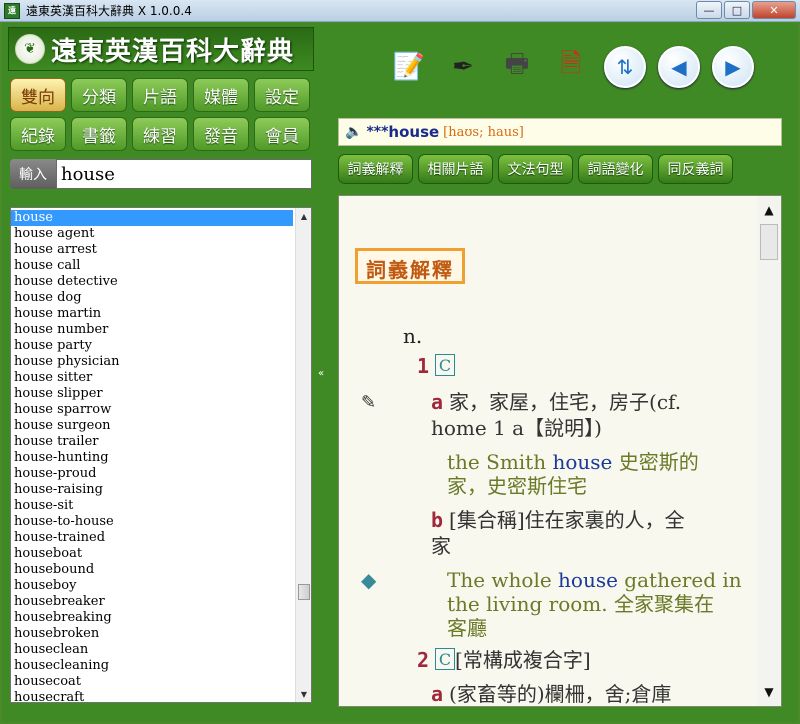 The width and height of the screenshot is (800, 724). Describe the element at coordinates (413, 336) in the screenshot. I see `part-of-speech: n.` at that location.